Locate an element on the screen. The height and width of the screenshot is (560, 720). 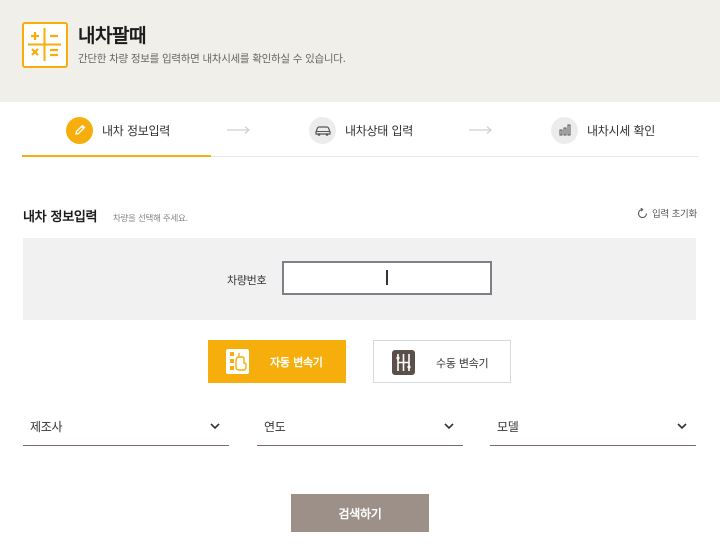
pencil-icon is located at coordinates (79, 130).